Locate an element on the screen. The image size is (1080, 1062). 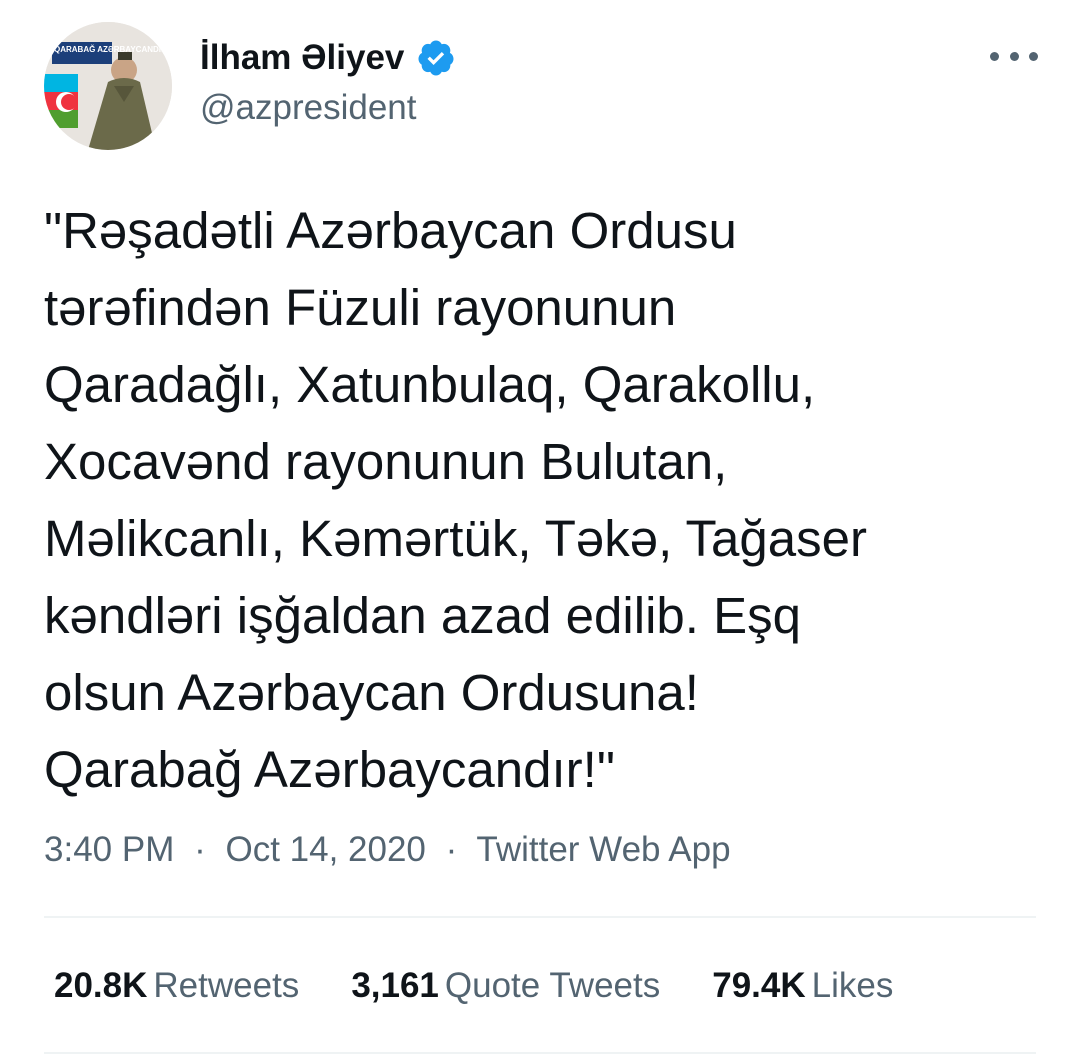
avatar-badge-text: QARABAĞ AZƏRBAYCANDIR! is located at coordinates (111, 49).